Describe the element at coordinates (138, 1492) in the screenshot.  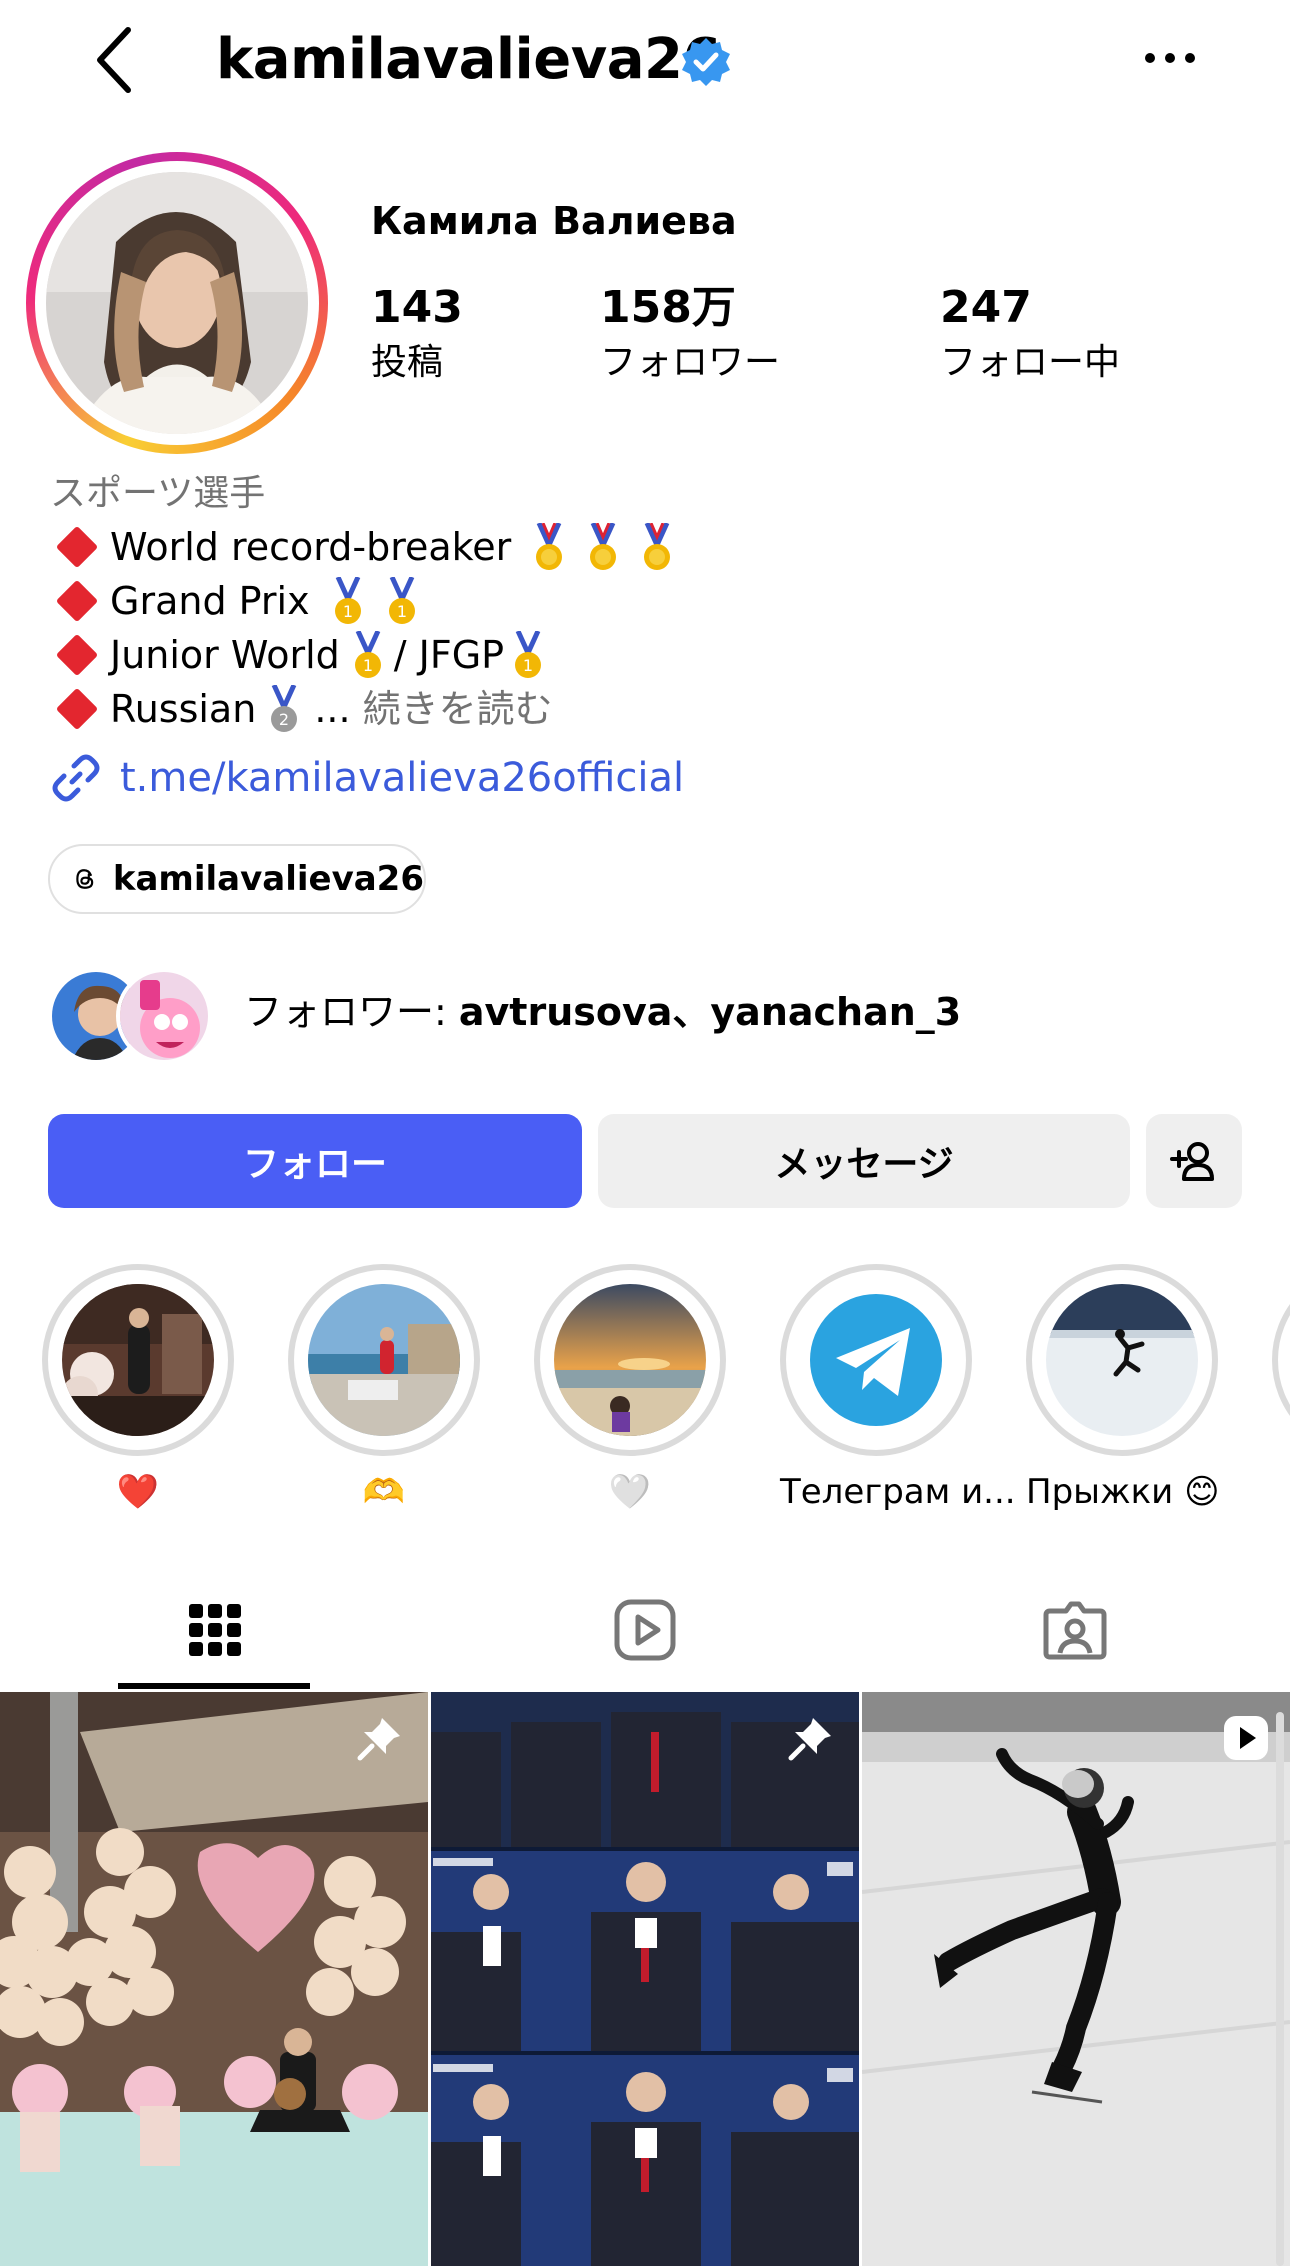
I see `highlight-label: ❤️` at that location.